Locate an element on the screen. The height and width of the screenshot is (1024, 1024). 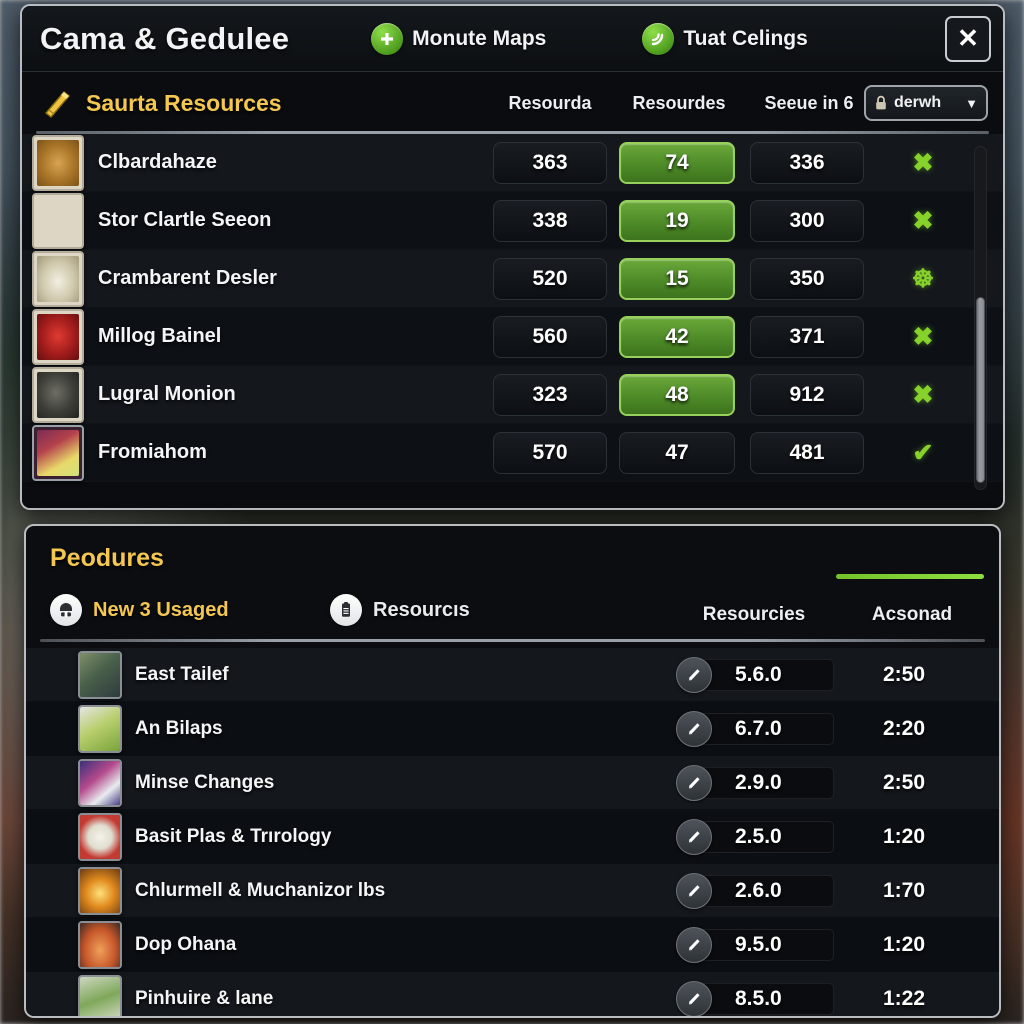
resource-value-2: 42 is located at coordinates (677, 336).